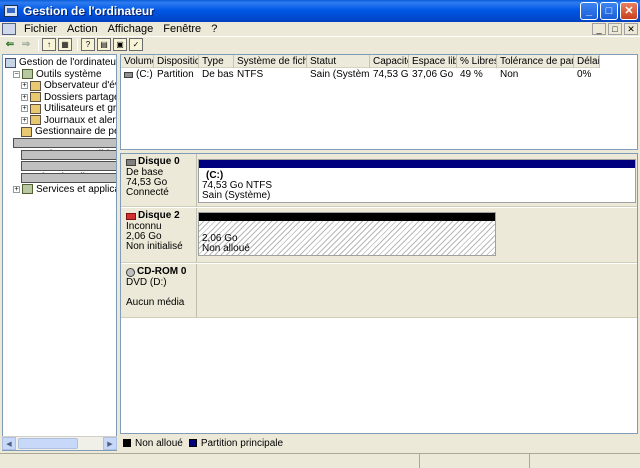  Describe the element at coordinates (226, 248) in the screenshot. I see `unallocated-status: Non alloué` at that location.